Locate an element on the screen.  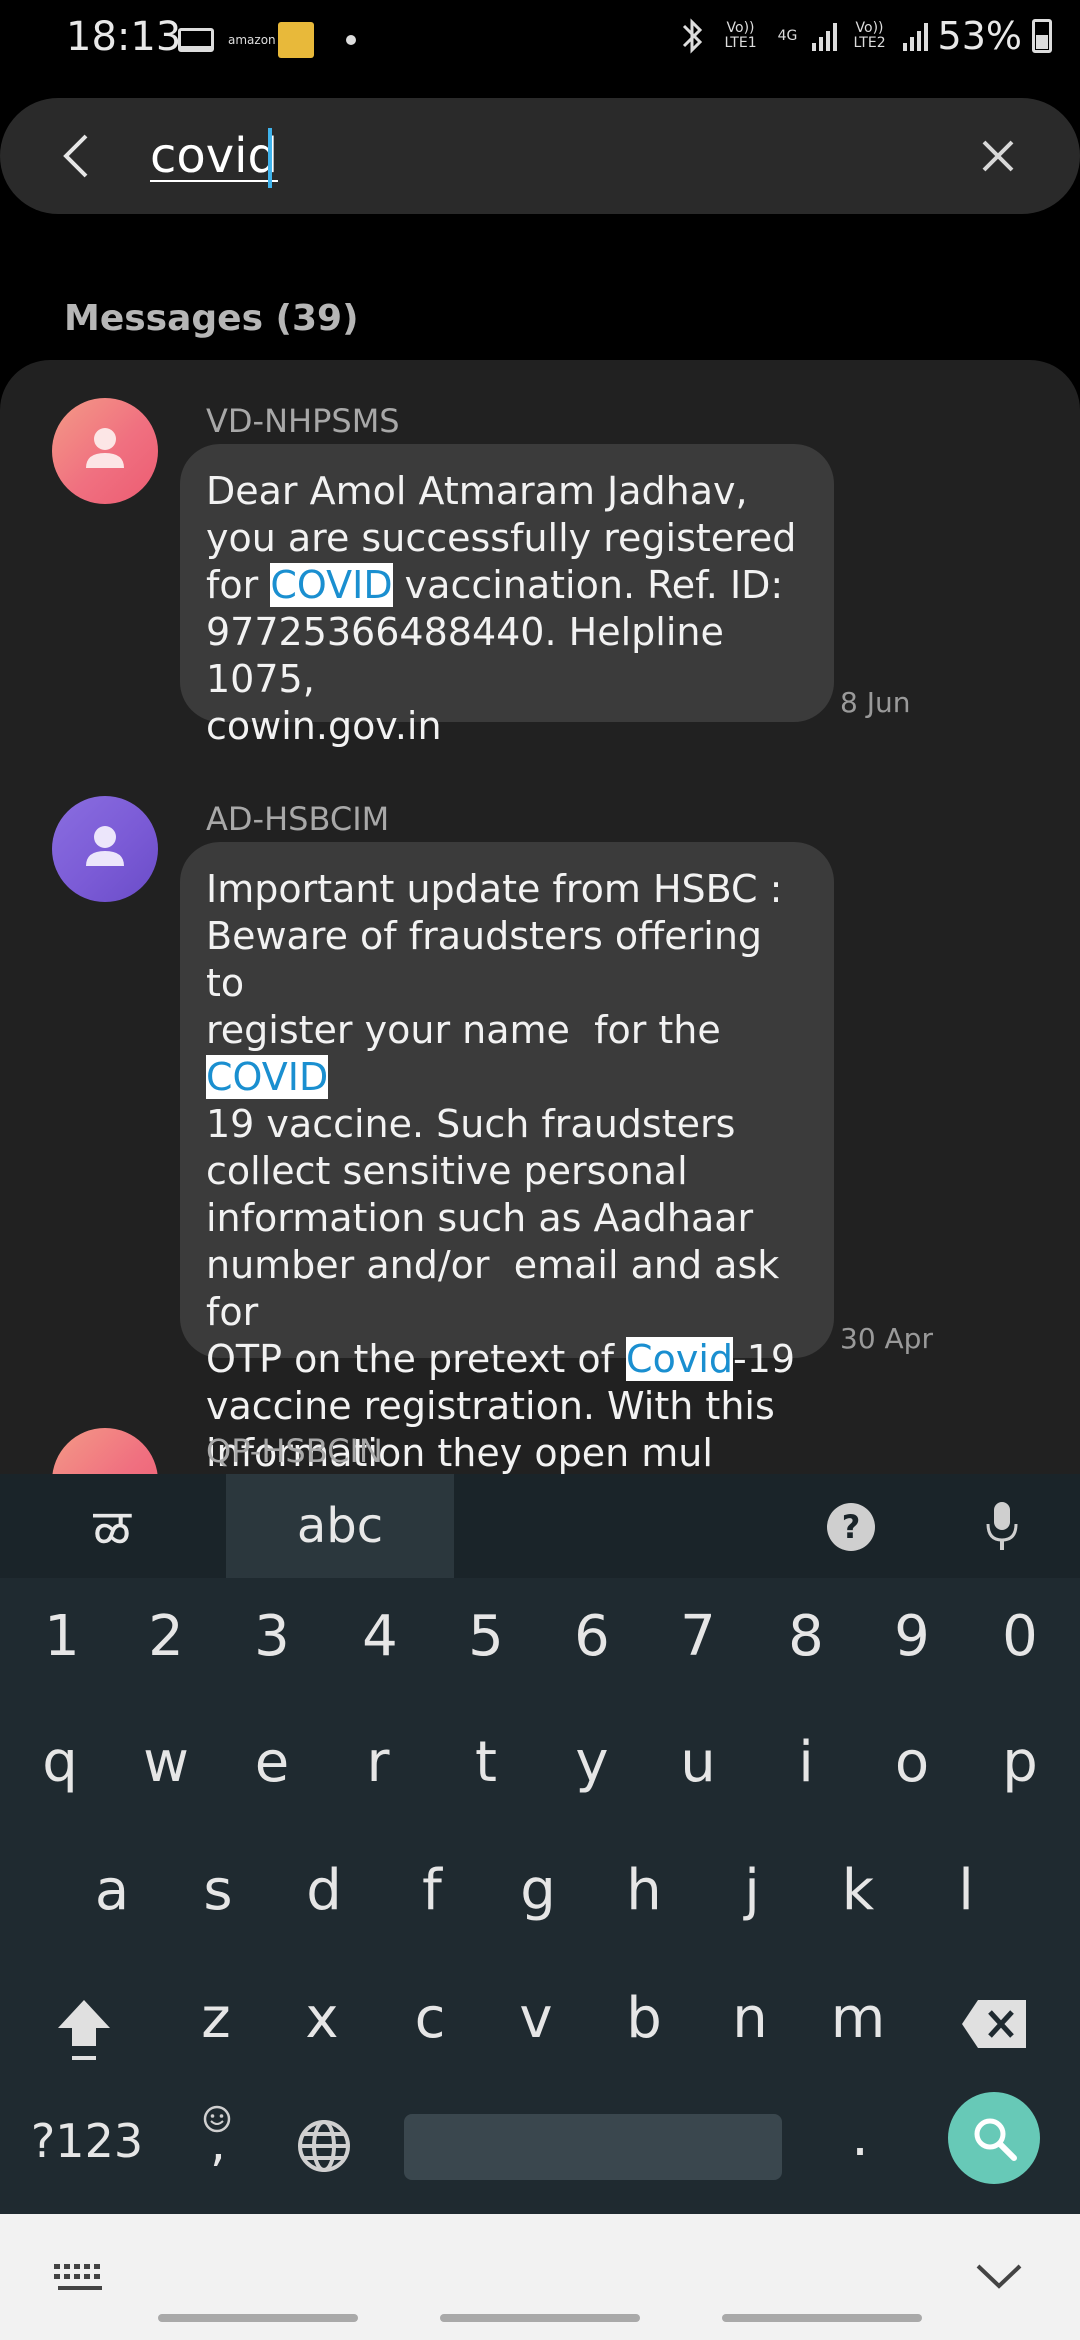
key-y: y is located at coordinates (592, 1762).